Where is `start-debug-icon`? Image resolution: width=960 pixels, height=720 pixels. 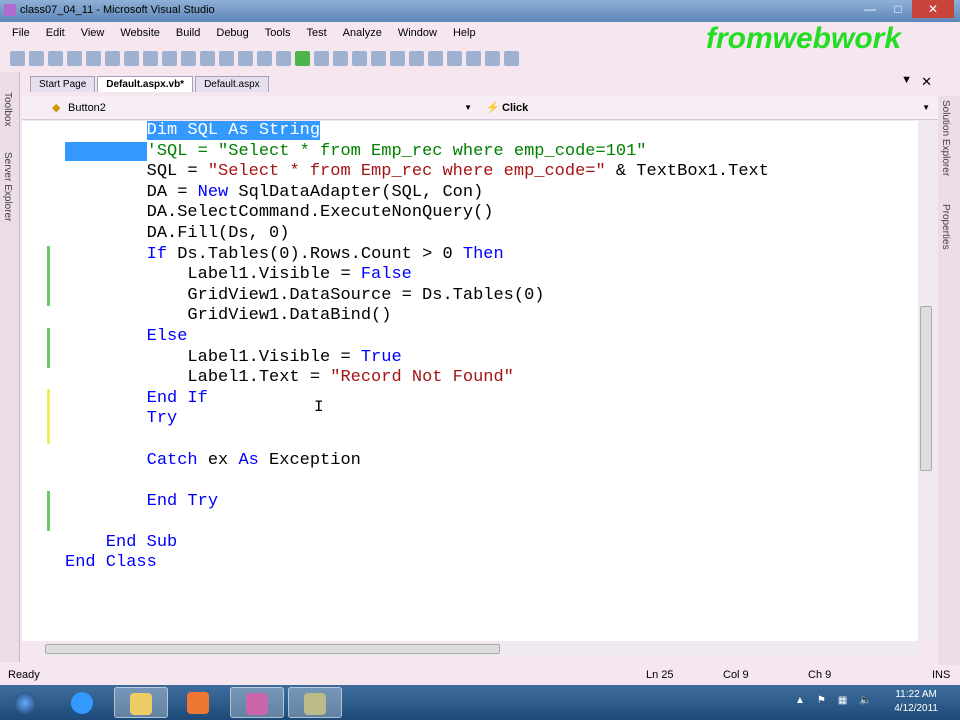
start-debug-icon is located at coordinates (302, 58).